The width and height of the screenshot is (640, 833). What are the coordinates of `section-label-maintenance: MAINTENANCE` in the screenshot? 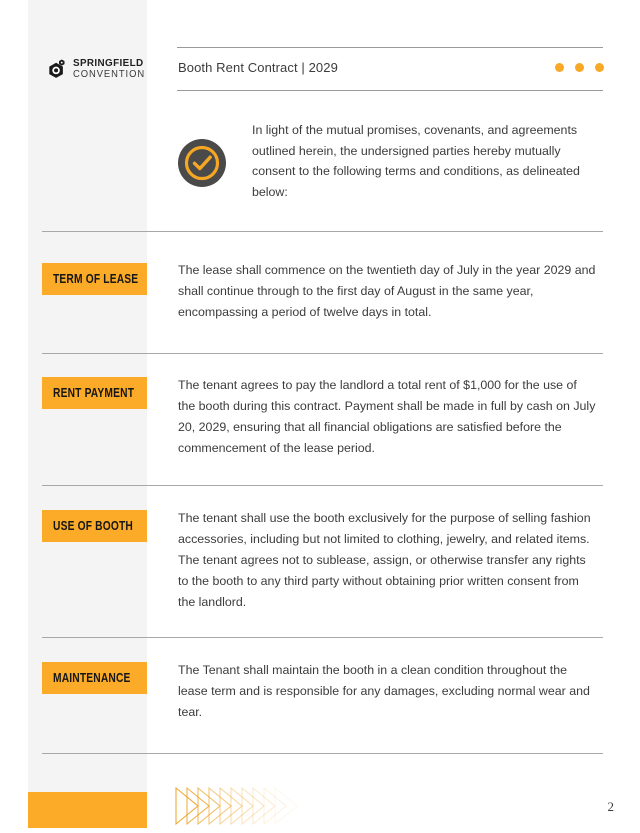 It's located at (94, 678).